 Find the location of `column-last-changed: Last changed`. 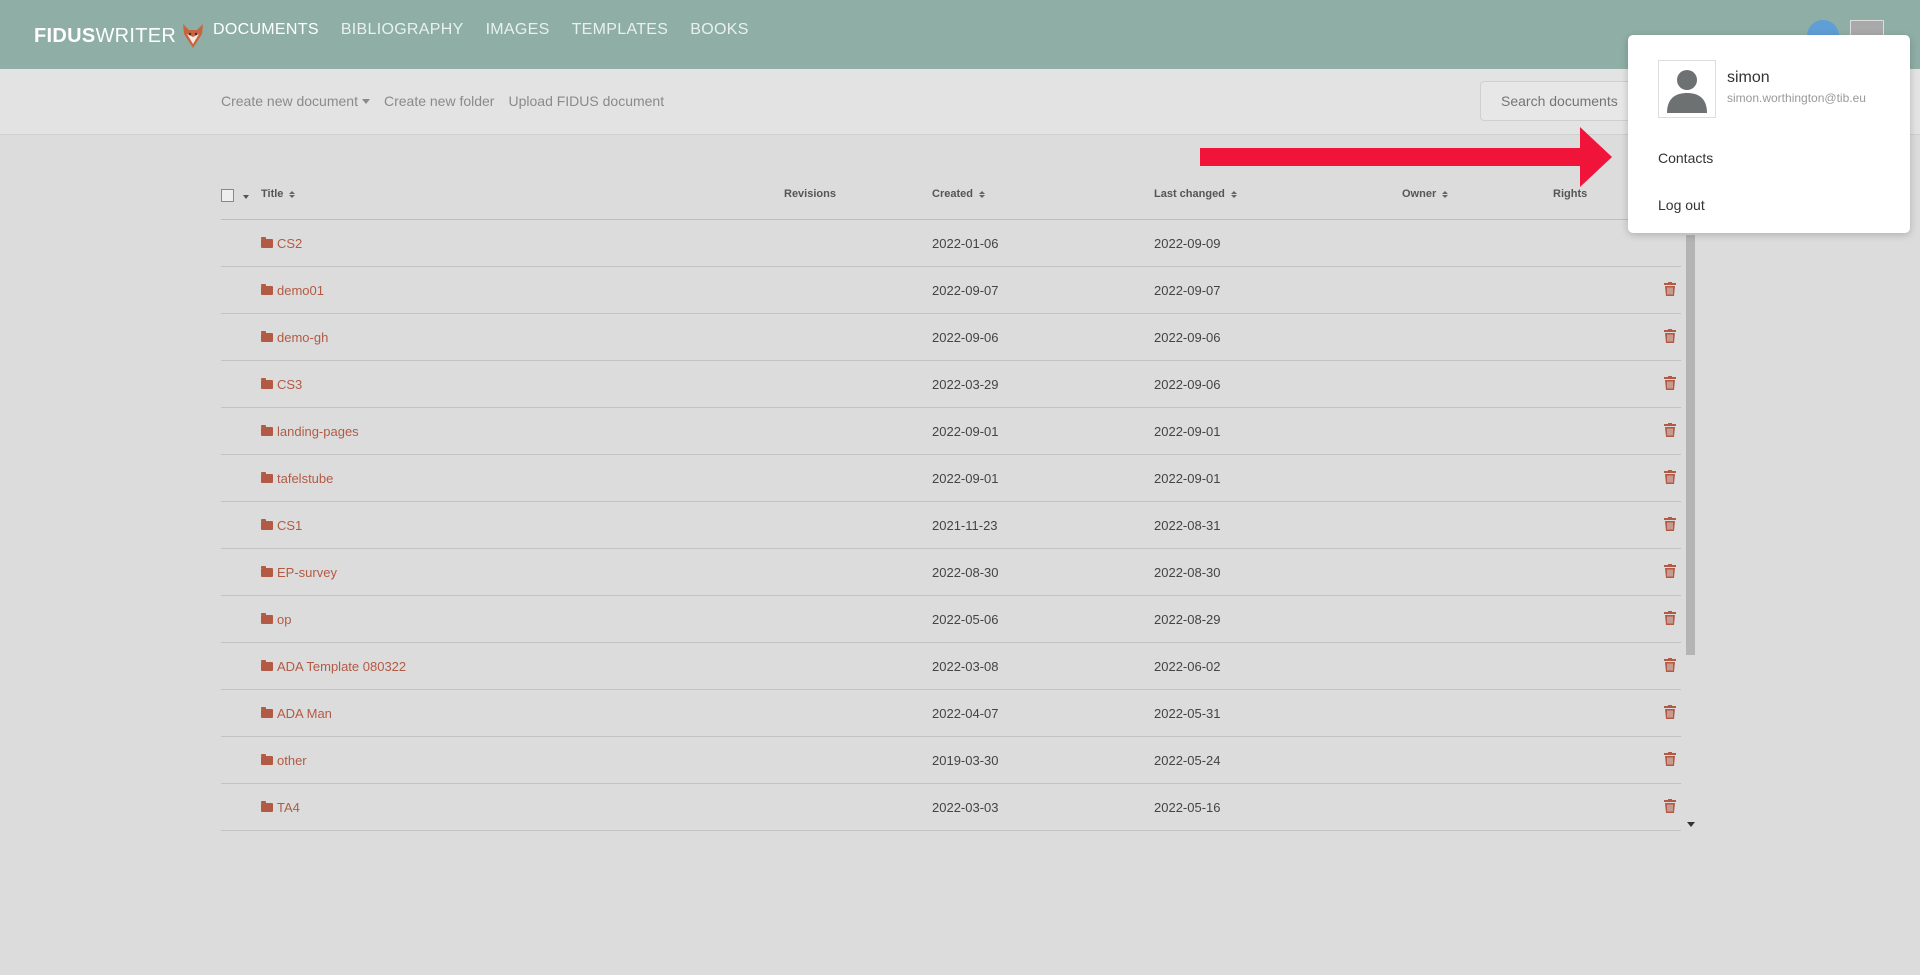

column-last-changed: Last changed is located at coordinates (1195, 194).